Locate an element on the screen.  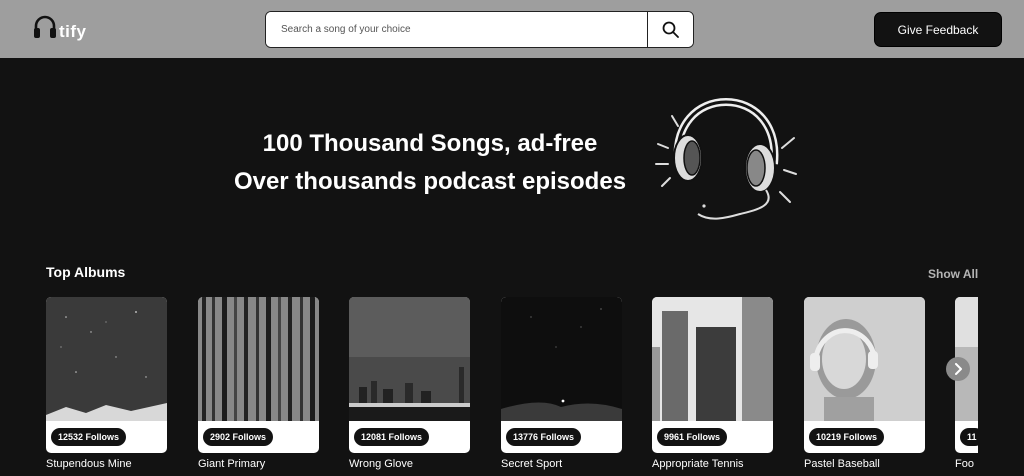
follows-badge: 10219 Follows is located at coordinates (847, 437).